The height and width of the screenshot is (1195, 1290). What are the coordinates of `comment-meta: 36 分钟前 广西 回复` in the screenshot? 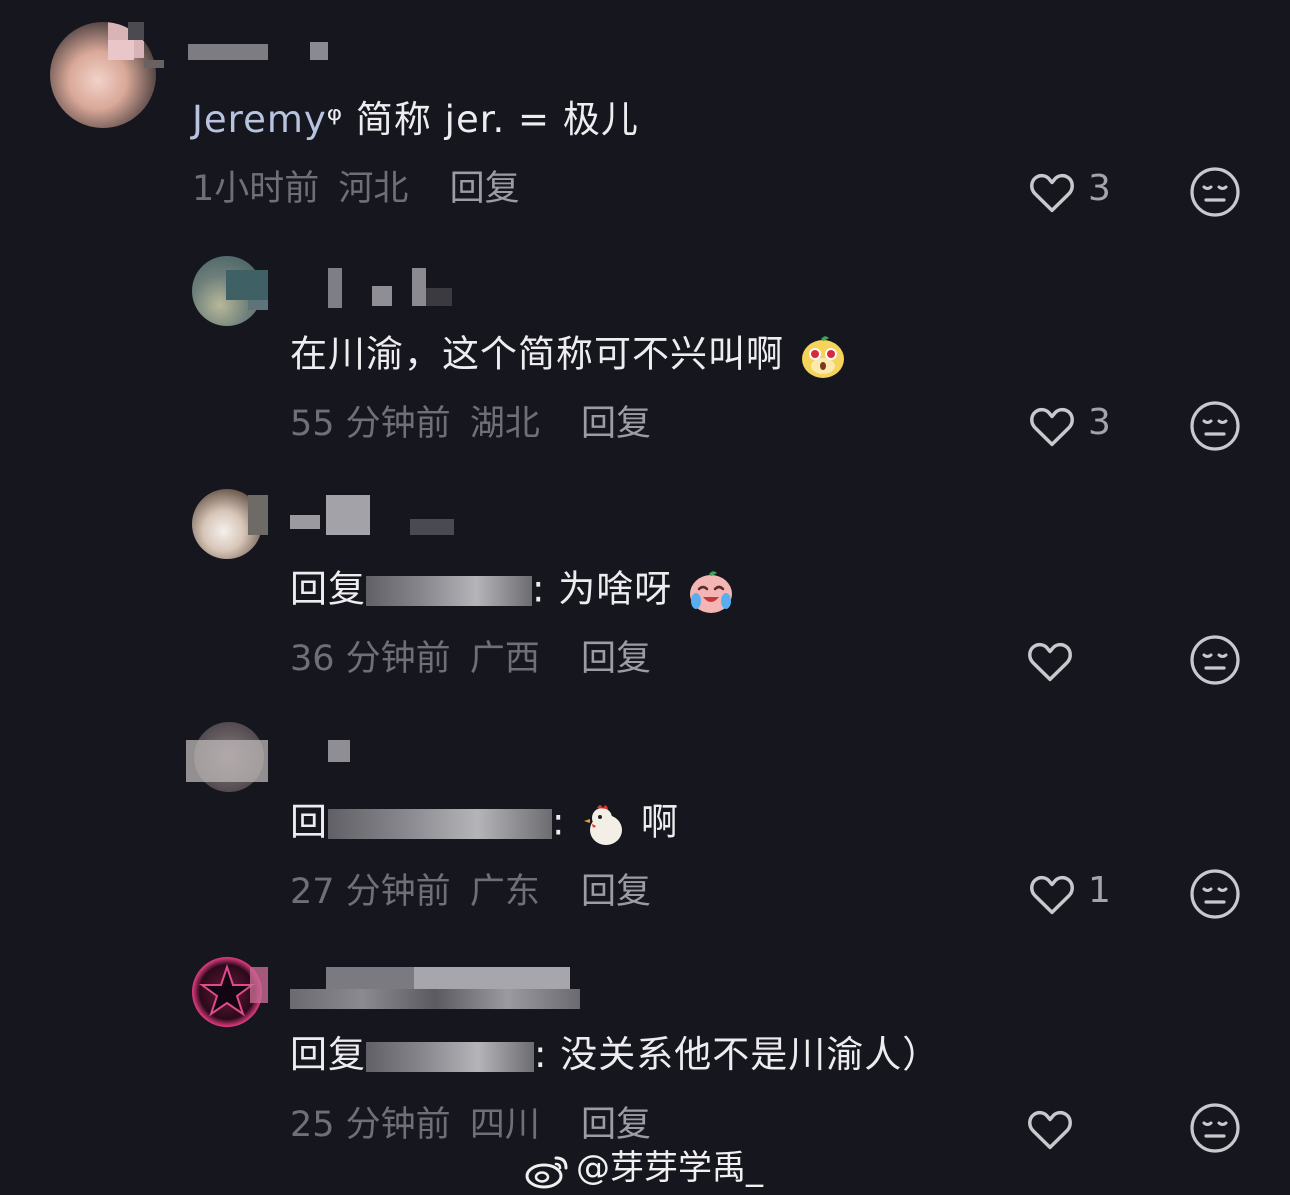 It's located at (470, 659).